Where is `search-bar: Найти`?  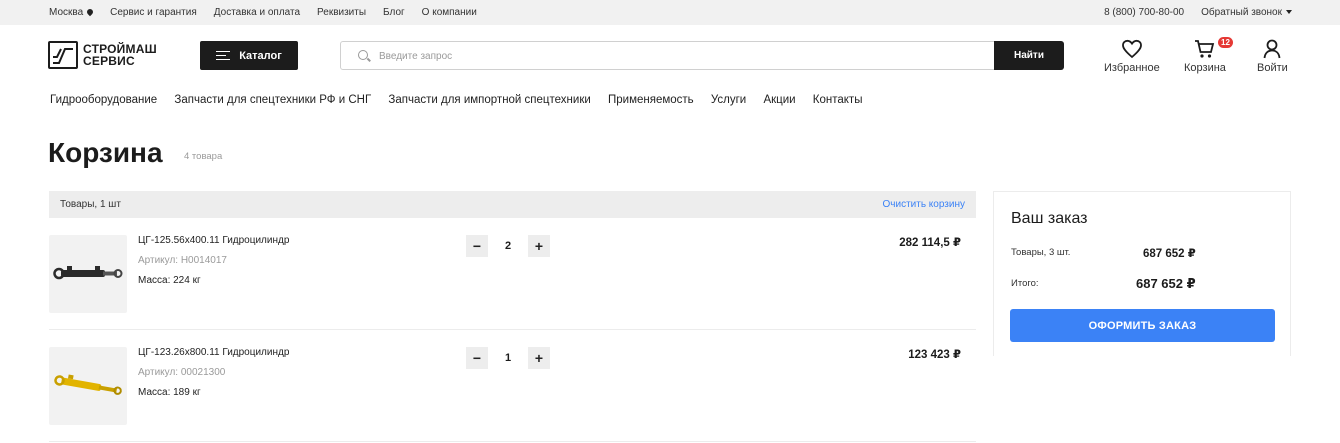
search-bar: Найти is located at coordinates (702, 55).